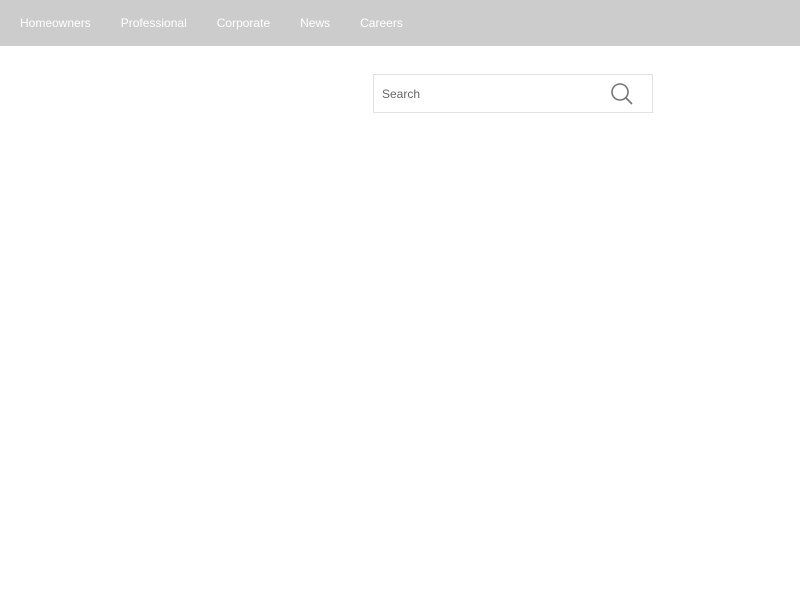  I want to click on nav-item-careers: Careers, so click(381, 23).